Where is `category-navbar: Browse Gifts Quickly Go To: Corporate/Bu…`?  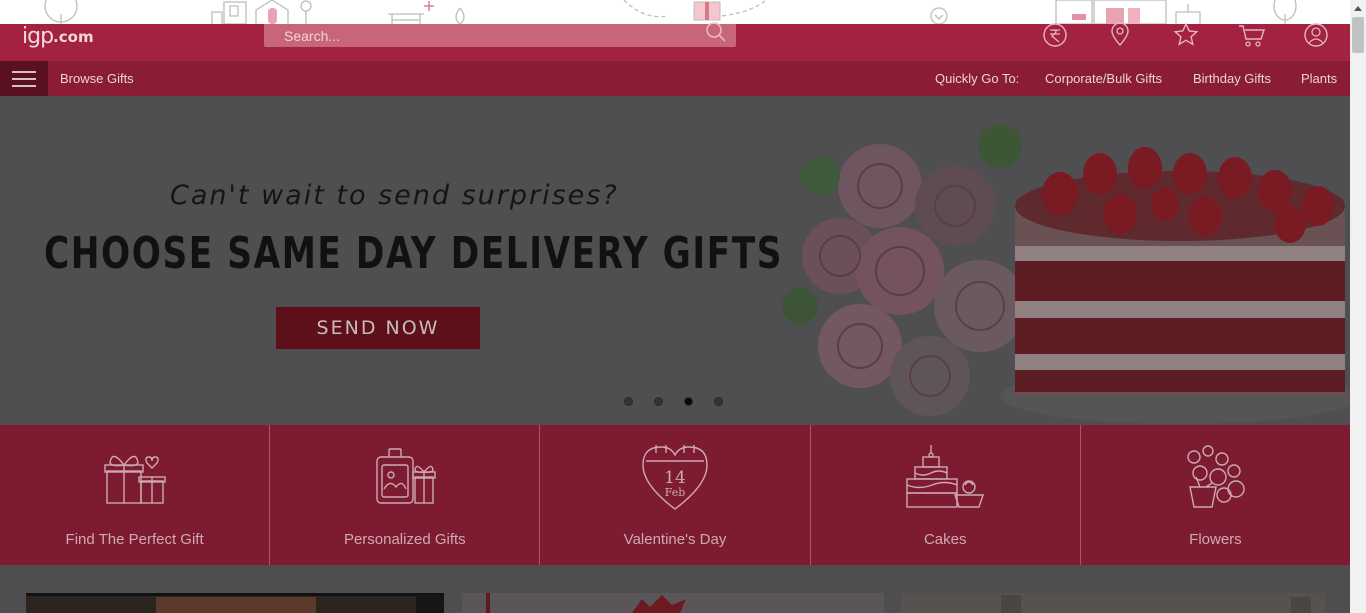 category-navbar: Browse Gifts Quickly Go To: Corporate/Bu… is located at coordinates (675, 78).